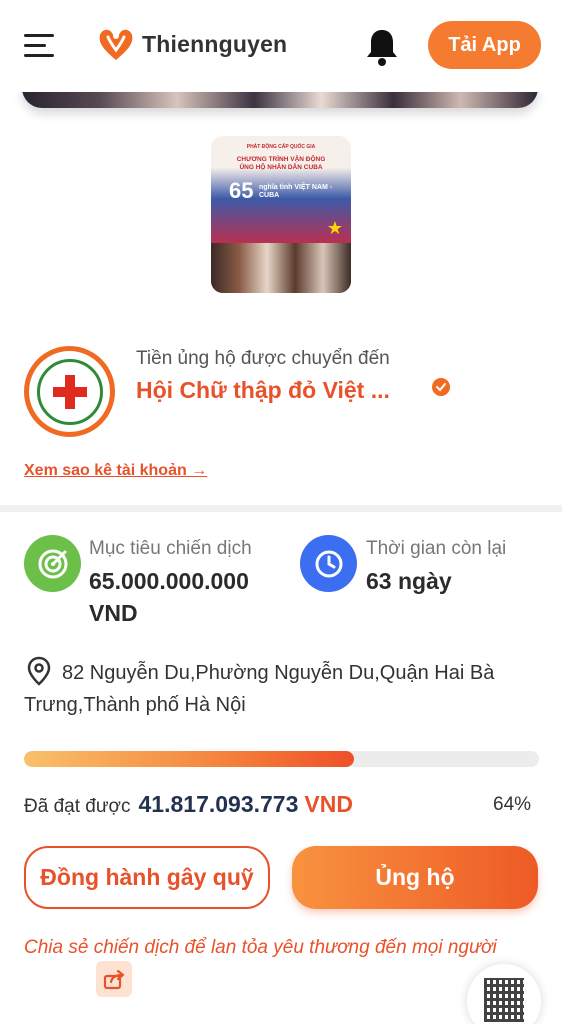 This screenshot has width=562, height=1024. What do you see at coordinates (115, 471) in the screenshot?
I see `view-statement-link: Xem sao kê tài khoản →` at bounding box center [115, 471].